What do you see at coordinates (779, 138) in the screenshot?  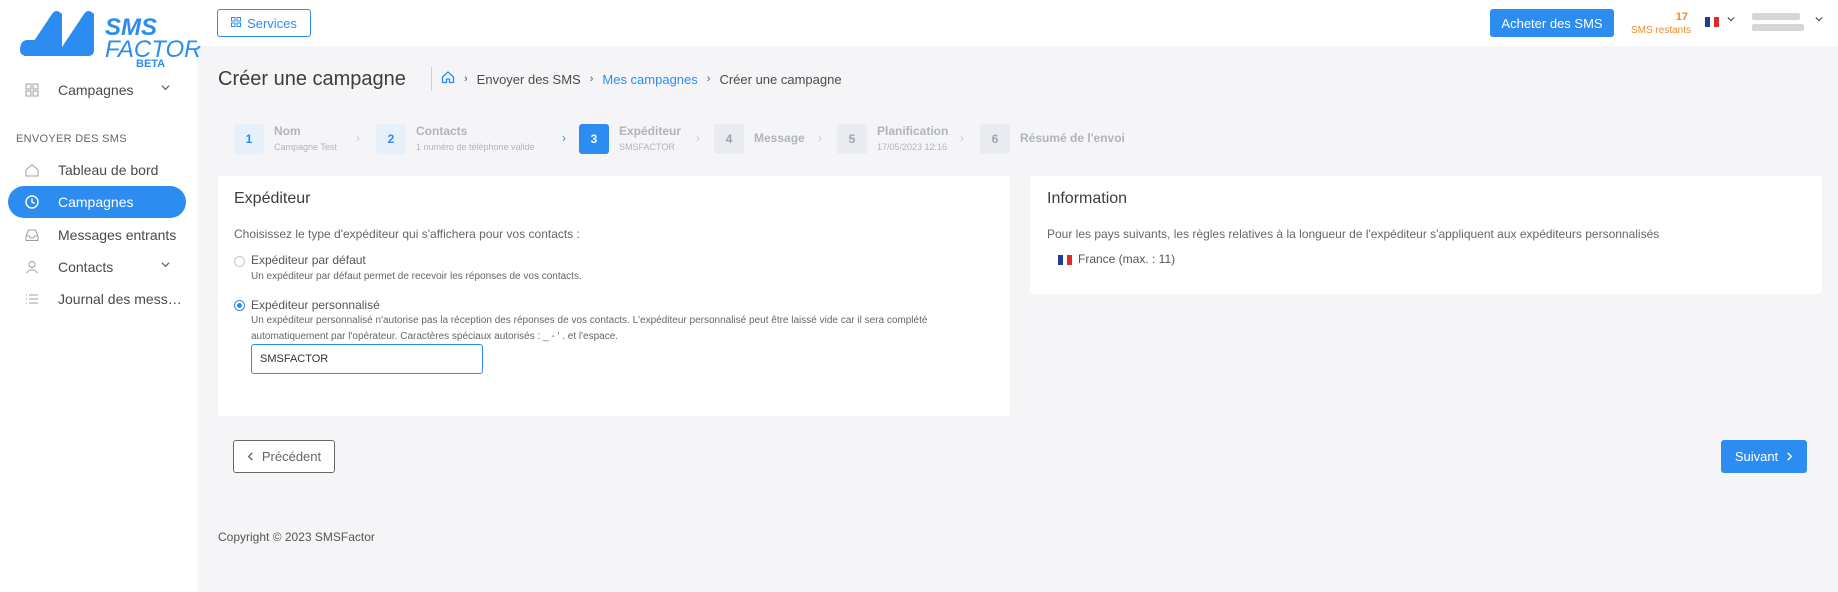 I see `step-title: Message` at bounding box center [779, 138].